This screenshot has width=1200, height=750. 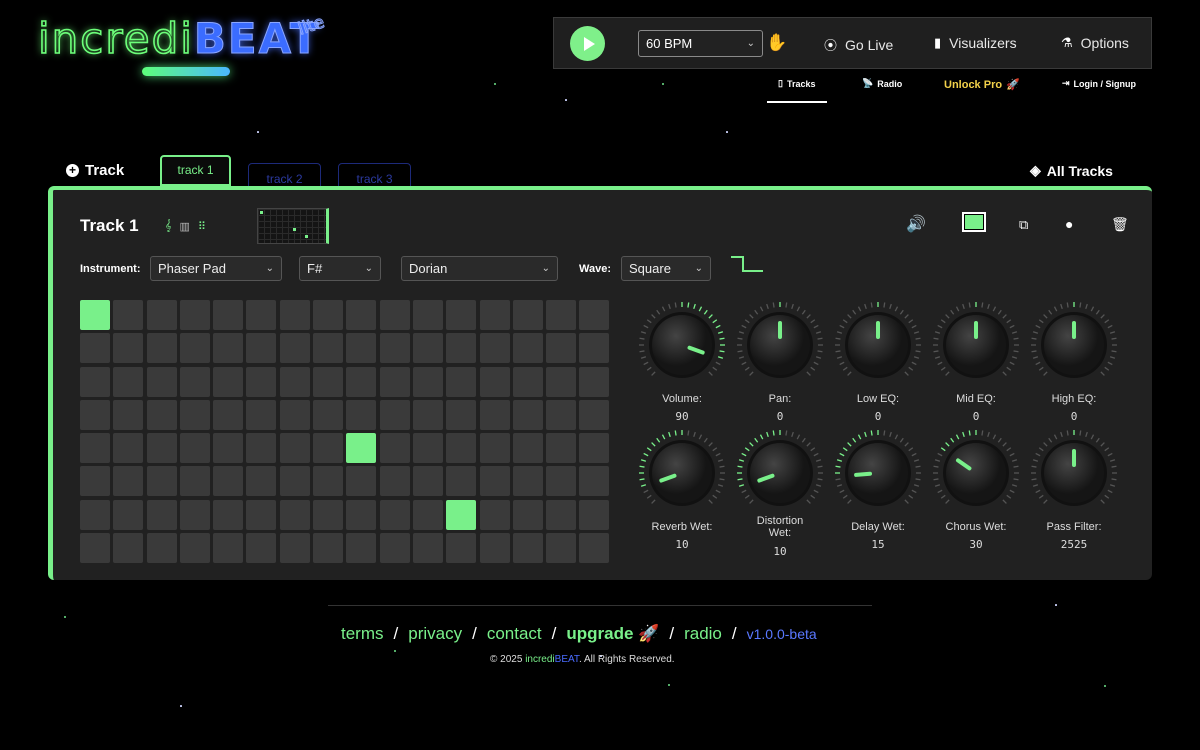 What do you see at coordinates (666, 268) in the screenshot?
I see `wave-select: Square ⌄` at bounding box center [666, 268].